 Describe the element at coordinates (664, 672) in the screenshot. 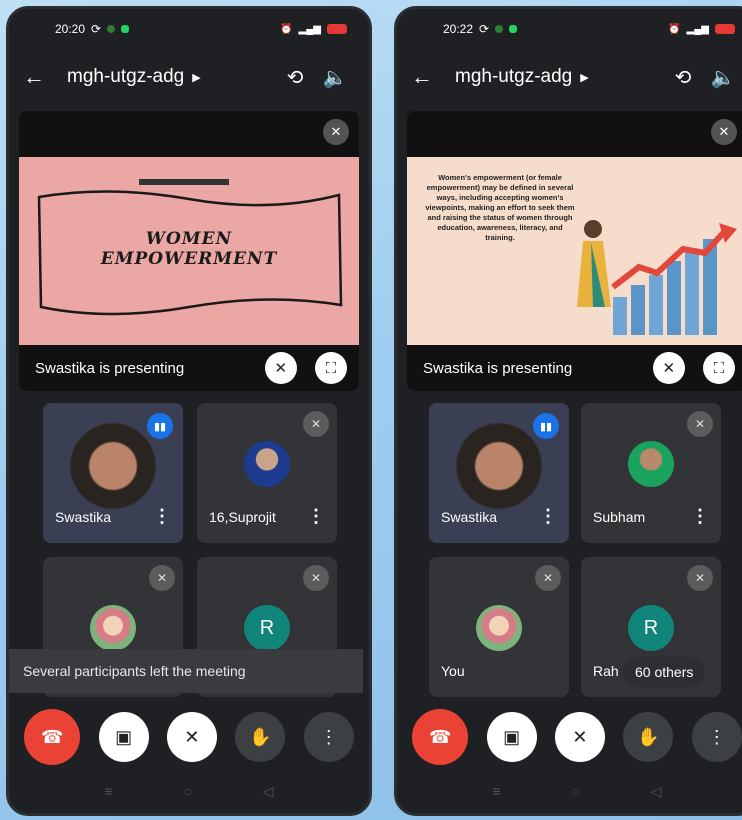

I see `others-chip: 60 others` at that location.